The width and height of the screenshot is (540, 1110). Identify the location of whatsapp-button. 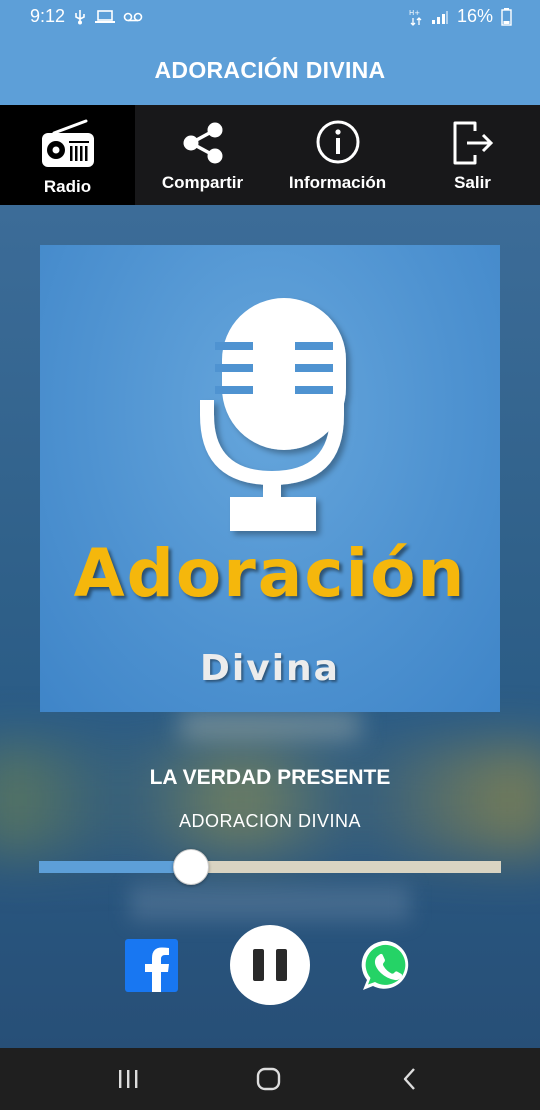
(387, 965).